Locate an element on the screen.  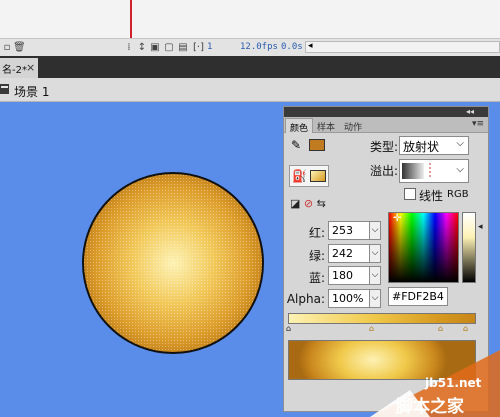
green-dropdown: ⌵ is located at coordinates (375, 253).